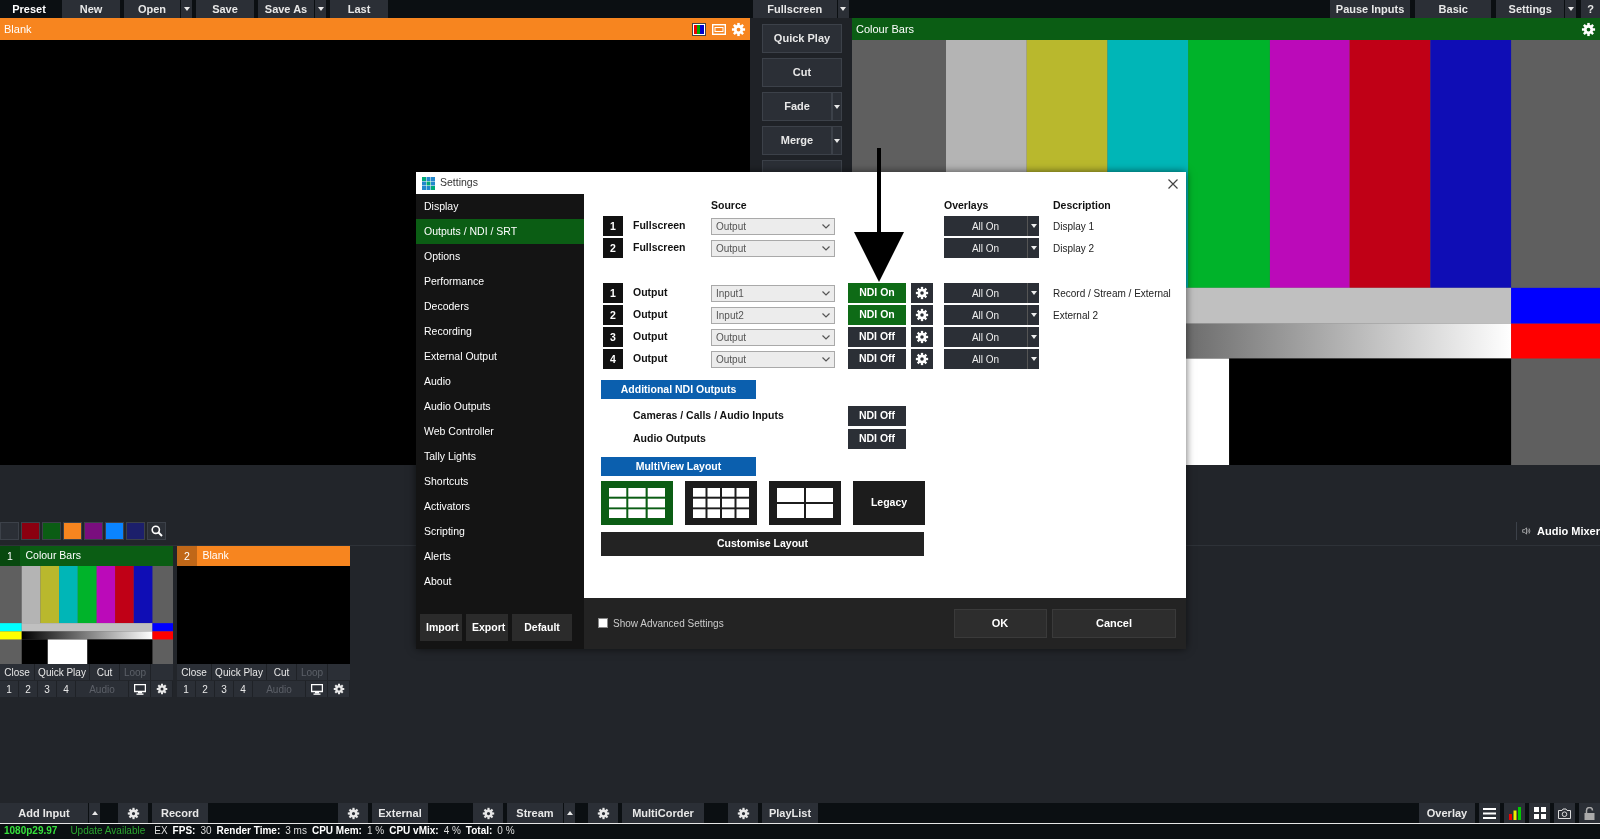 The height and width of the screenshot is (839, 1600). What do you see at coordinates (542, 627) in the screenshot?
I see `sidebar-button: Default` at bounding box center [542, 627].